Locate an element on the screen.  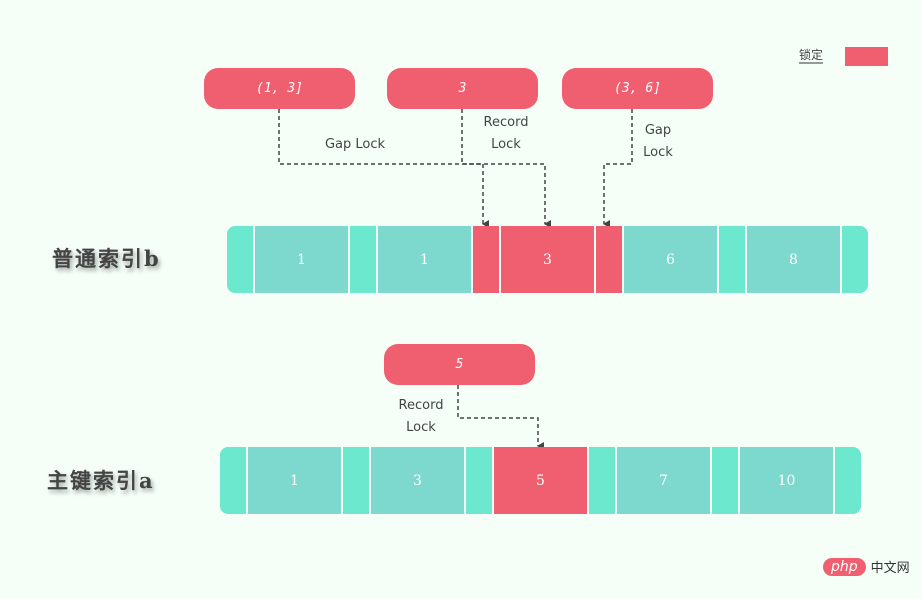
record-segment: 5 is located at coordinates (540, 480).